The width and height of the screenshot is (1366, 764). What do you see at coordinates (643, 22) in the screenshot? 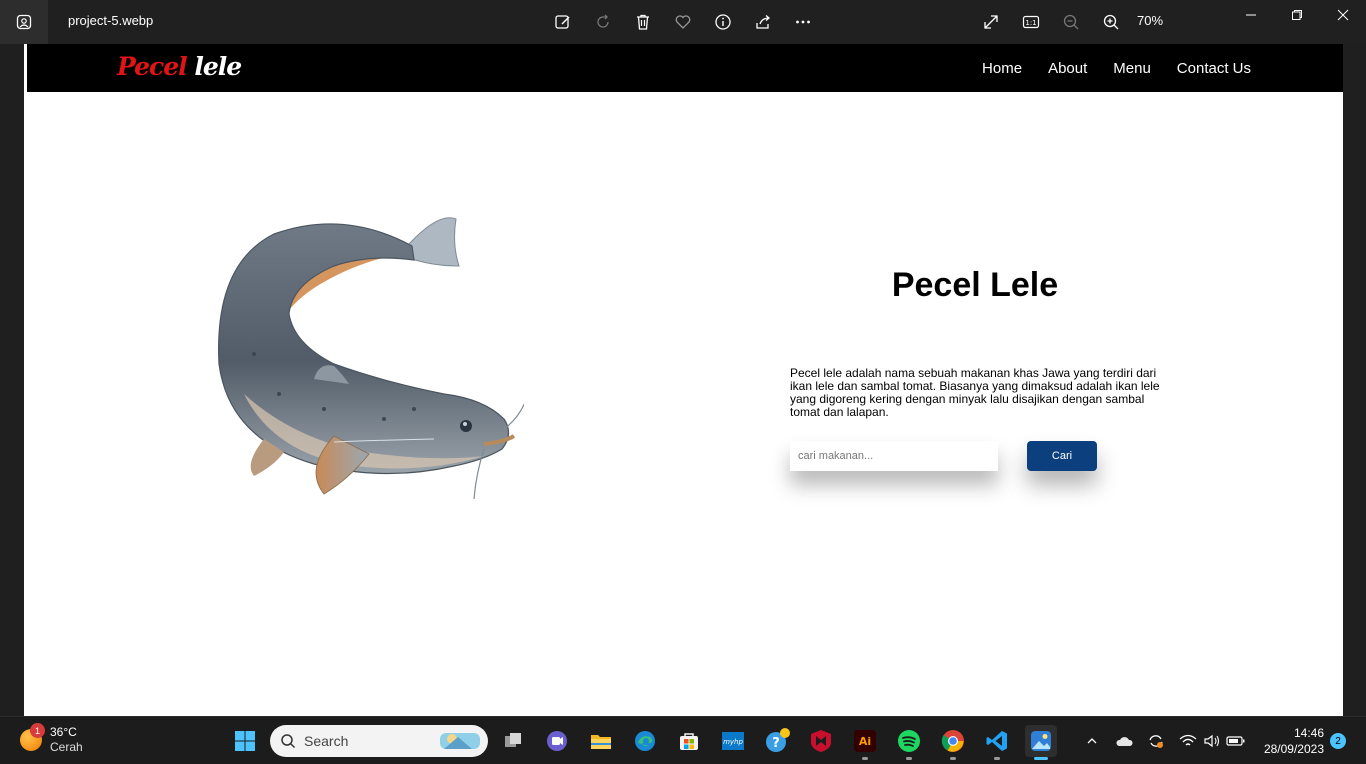
I see `delete-icon` at bounding box center [643, 22].